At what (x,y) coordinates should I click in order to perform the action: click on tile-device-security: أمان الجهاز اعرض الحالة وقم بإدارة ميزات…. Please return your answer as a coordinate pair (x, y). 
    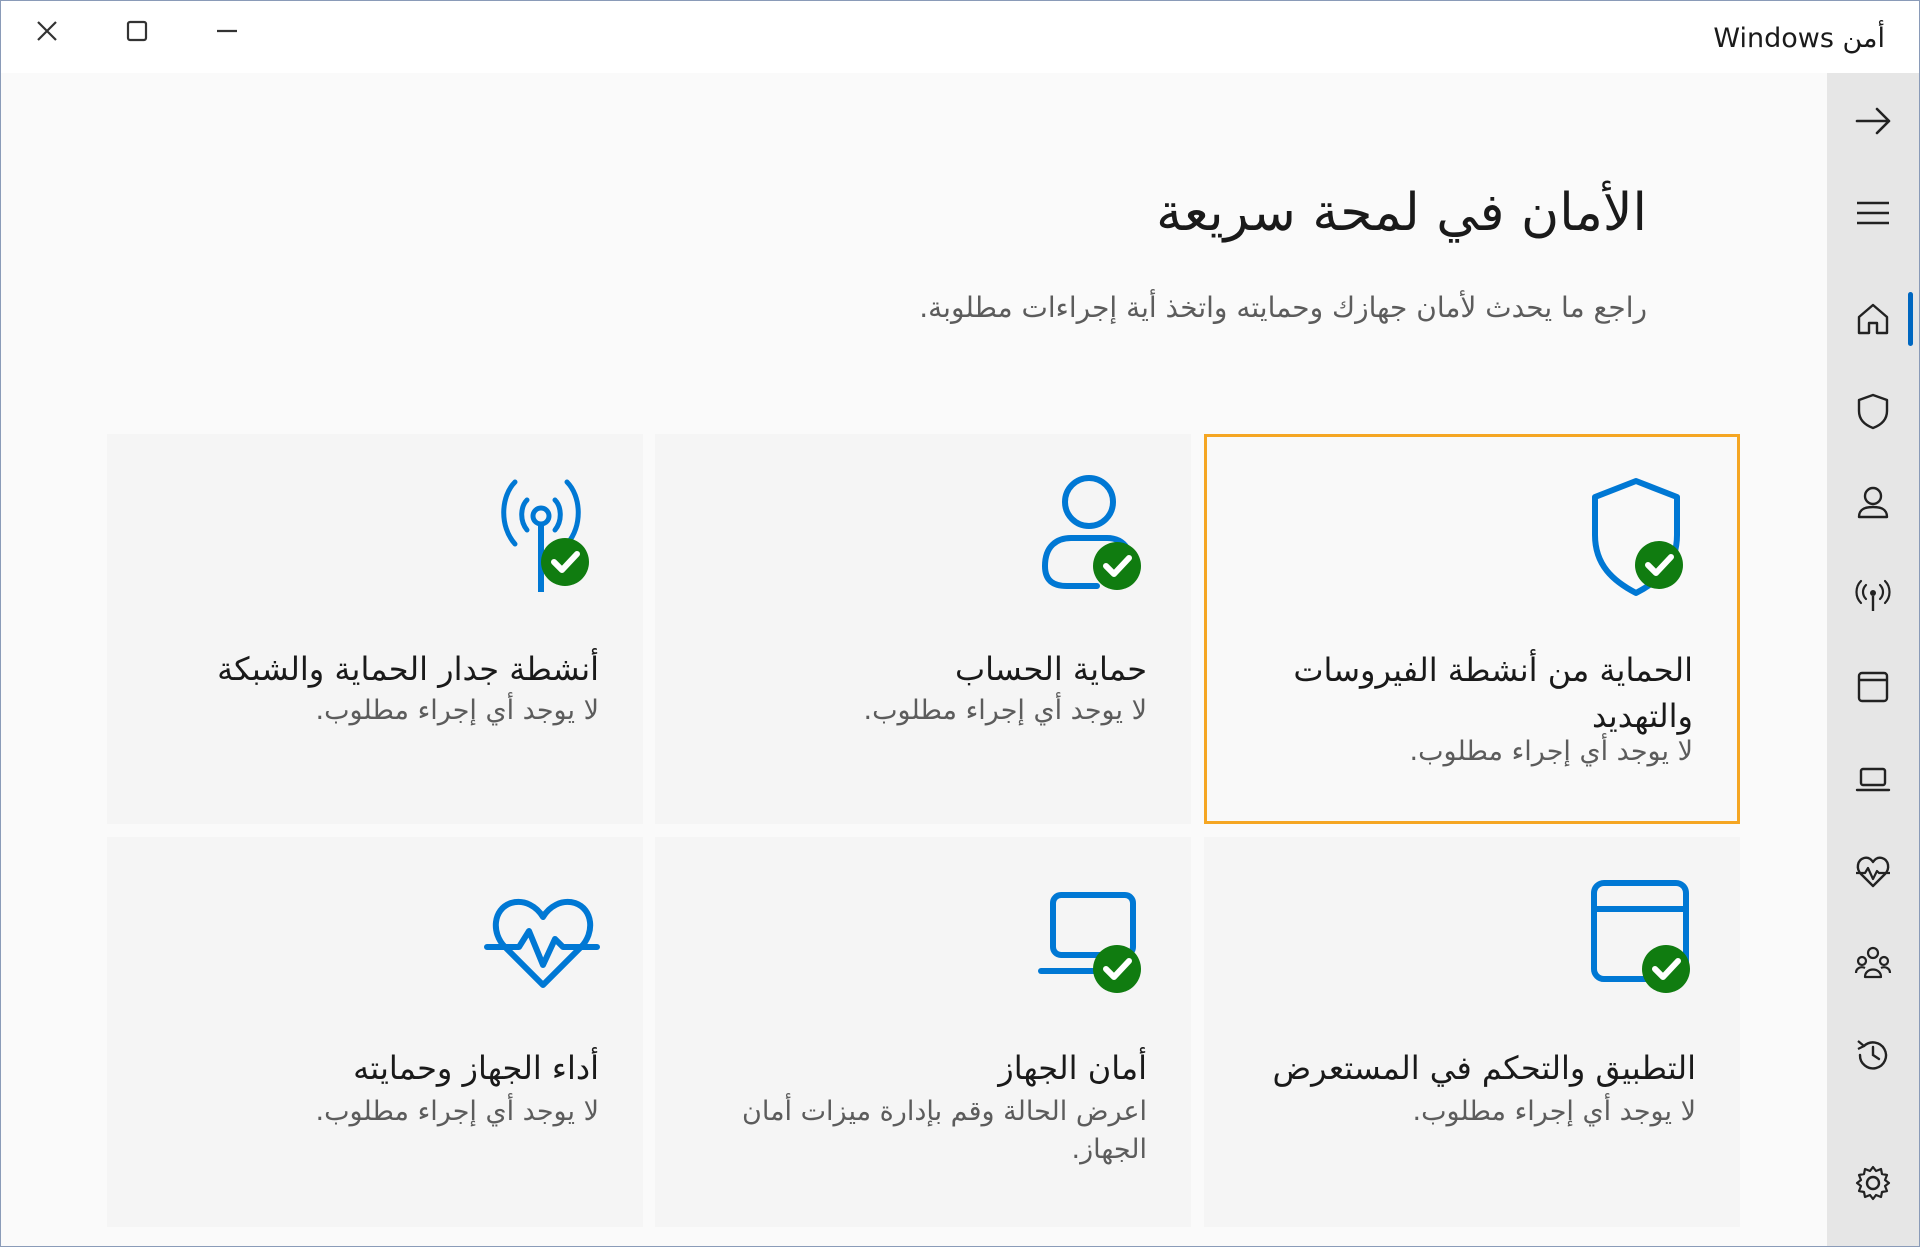
    Looking at the image, I should click on (923, 1032).